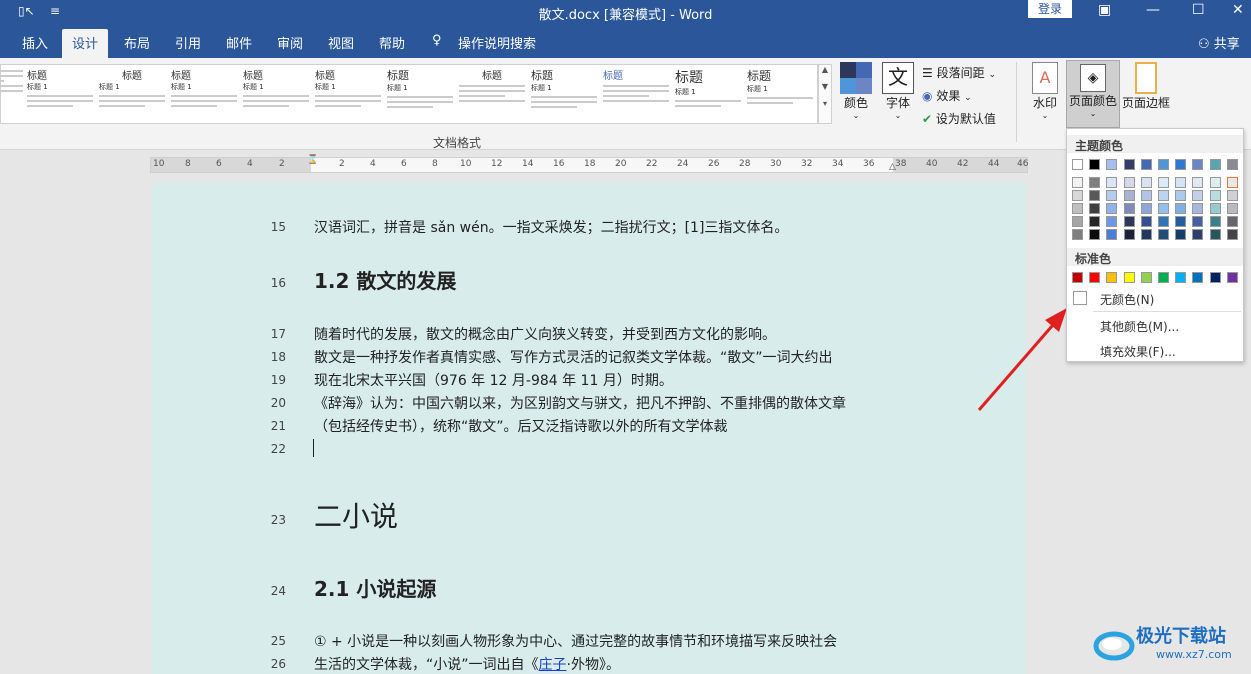 The image size is (1251, 674). I want to click on tab-references: 引用, so click(188, 42).